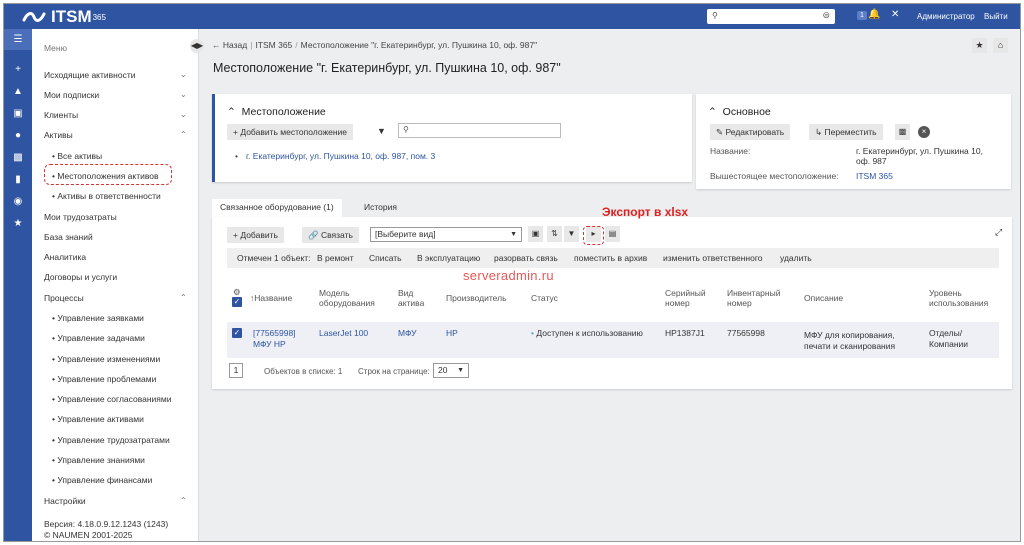 Image resolution: width=1024 pixels, height=545 pixels. Describe the element at coordinates (18, 157) in the screenshot. I see `book-icon: ▩` at that location.